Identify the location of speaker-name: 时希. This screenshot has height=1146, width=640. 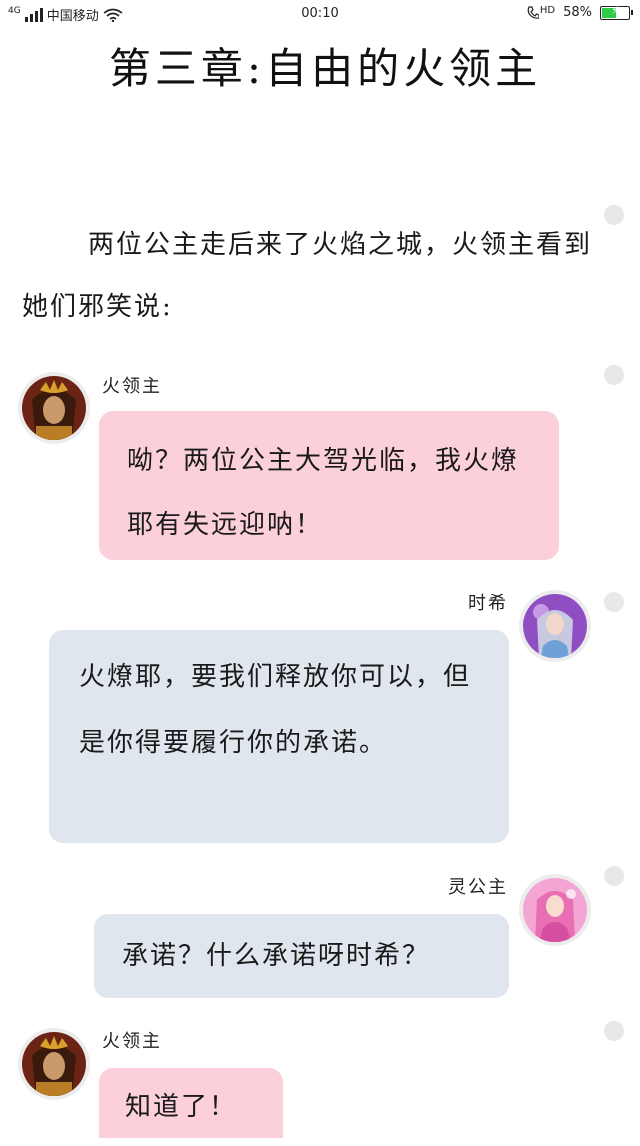
(488, 603).